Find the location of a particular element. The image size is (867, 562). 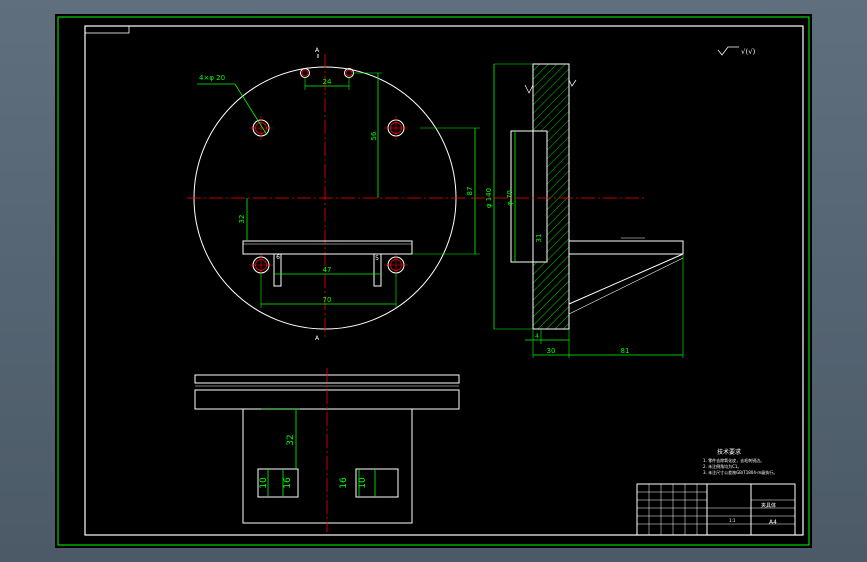

dim-6: 6 is located at coordinates (278, 257).